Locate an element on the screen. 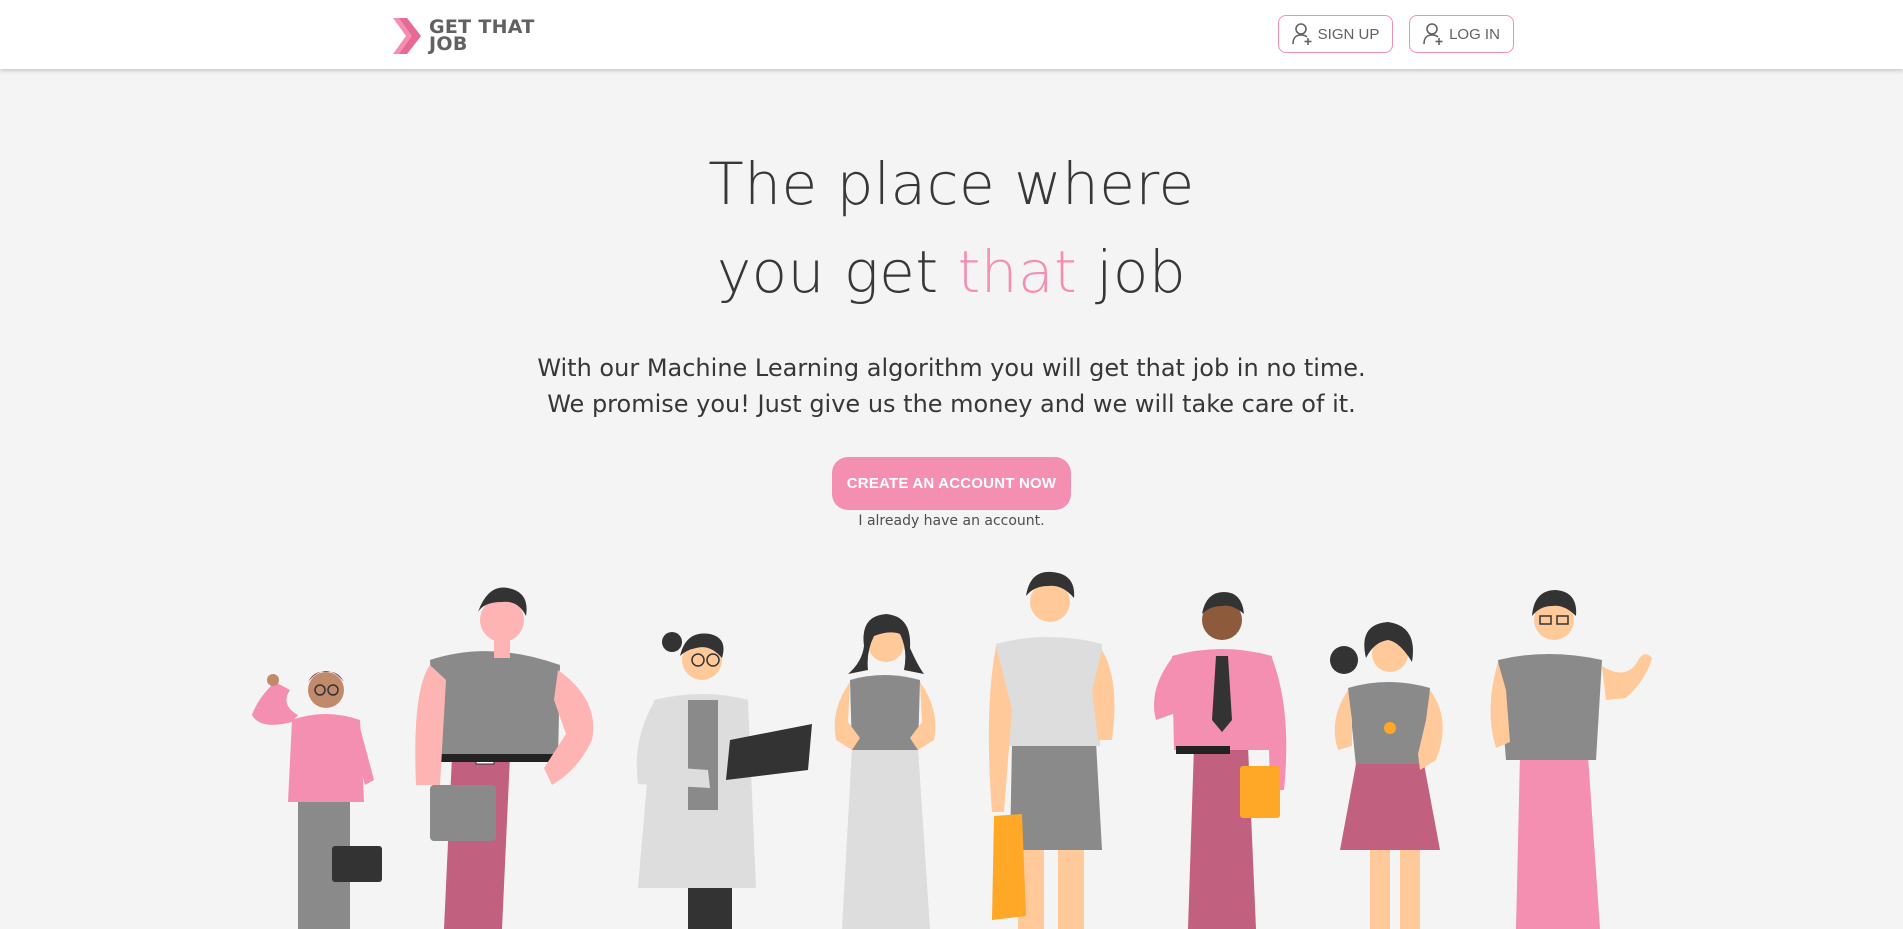  hero-title-part1: you get is located at coordinates (827, 272).